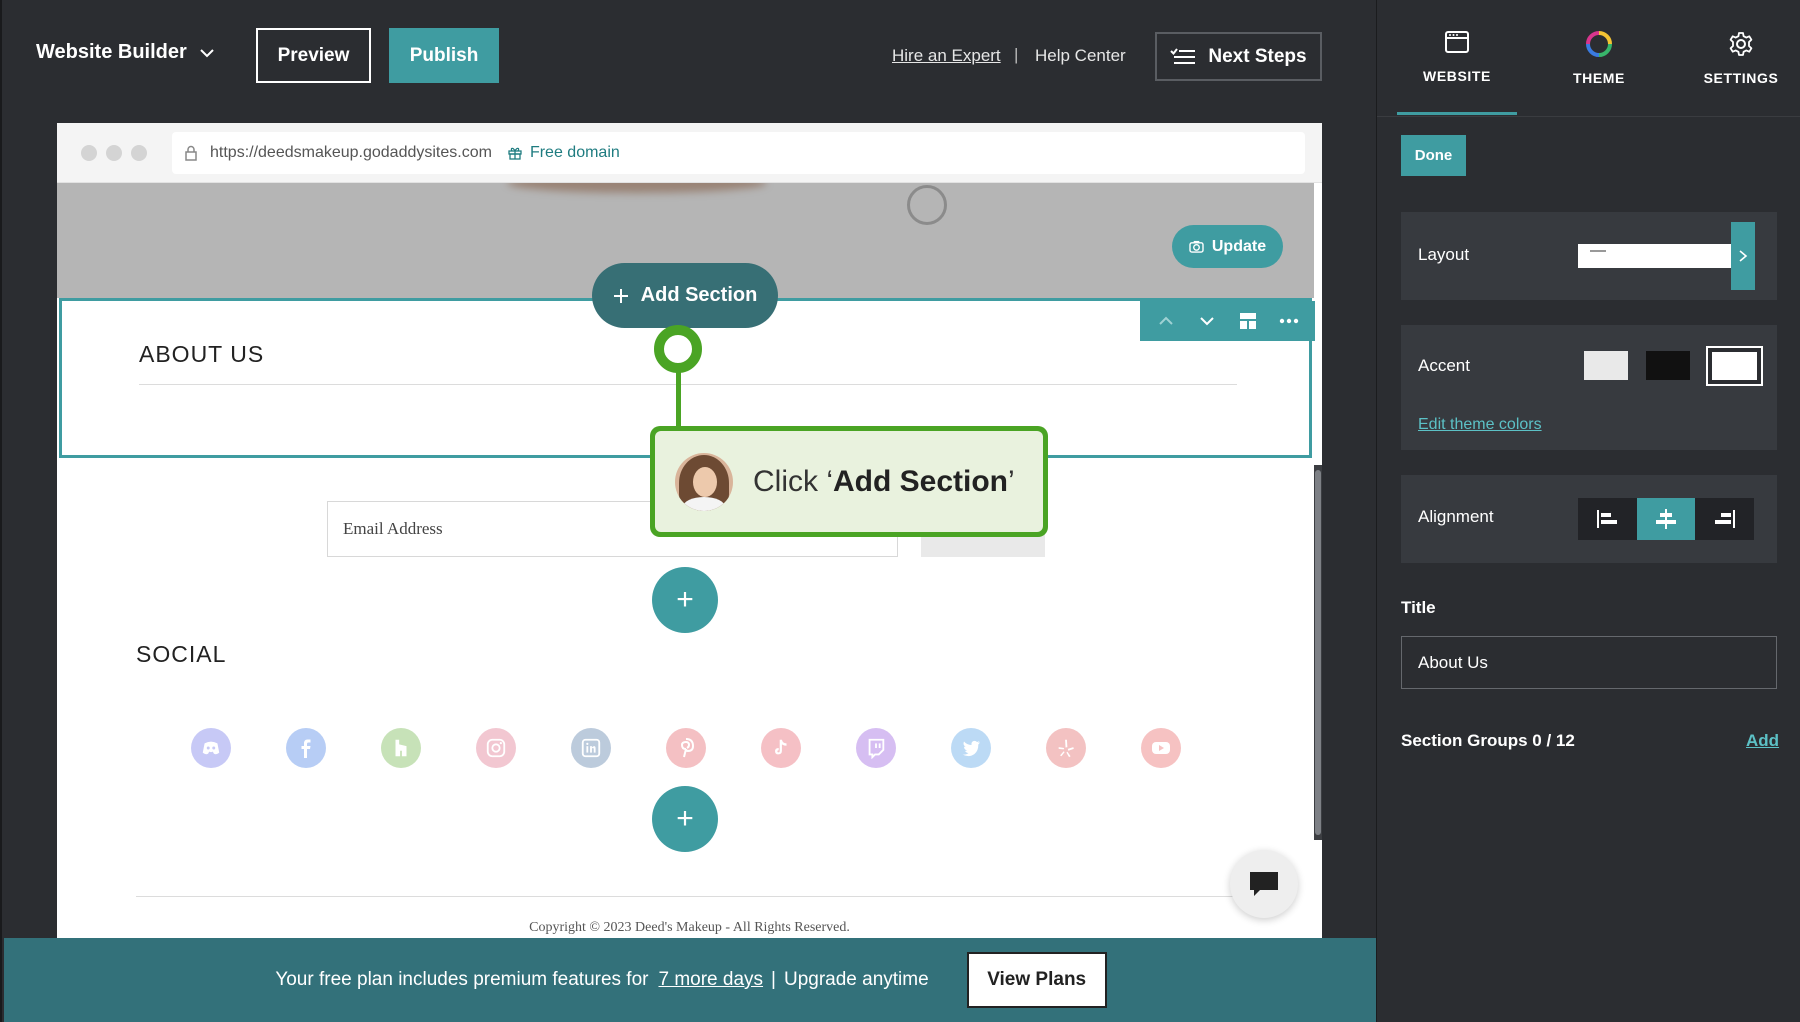 The width and height of the screenshot is (1800, 1022). I want to click on hire-expert-link: Hire an Expert, so click(946, 56).